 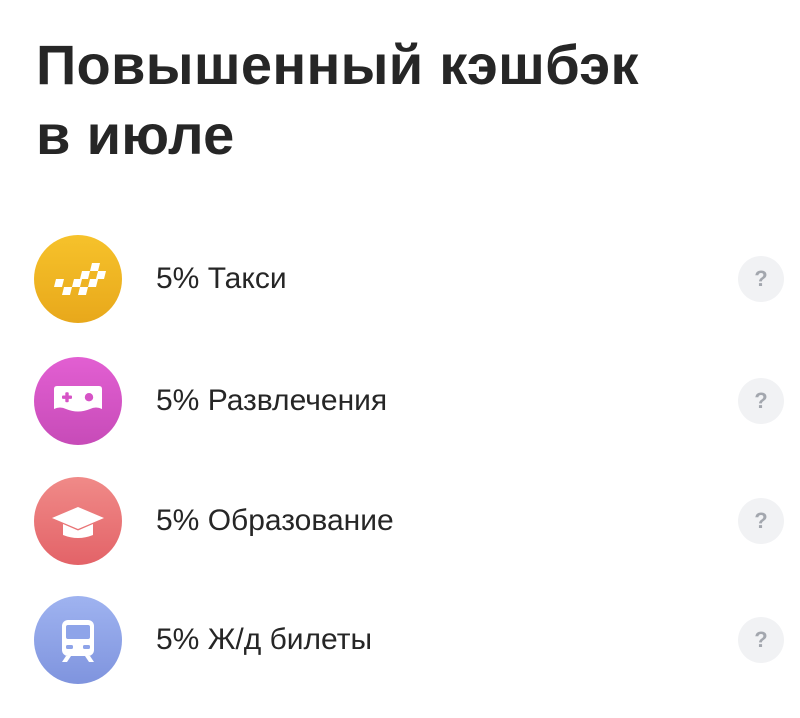 What do you see at coordinates (78, 521) in the screenshot?
I see `graduation-cap-icon` at bounding box center [78, 521].